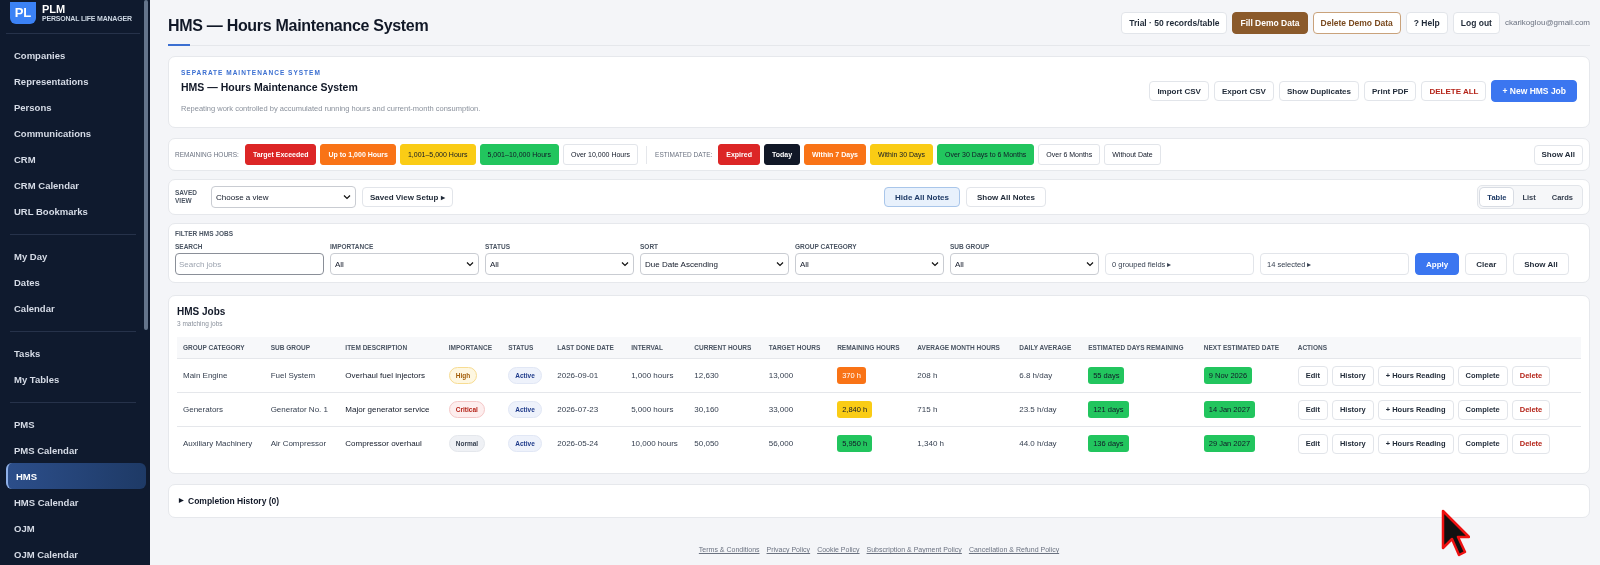 The width and height of the screenshot is (1600, 565). I want to click on sidebar-item: HMS, so click(76, 476).